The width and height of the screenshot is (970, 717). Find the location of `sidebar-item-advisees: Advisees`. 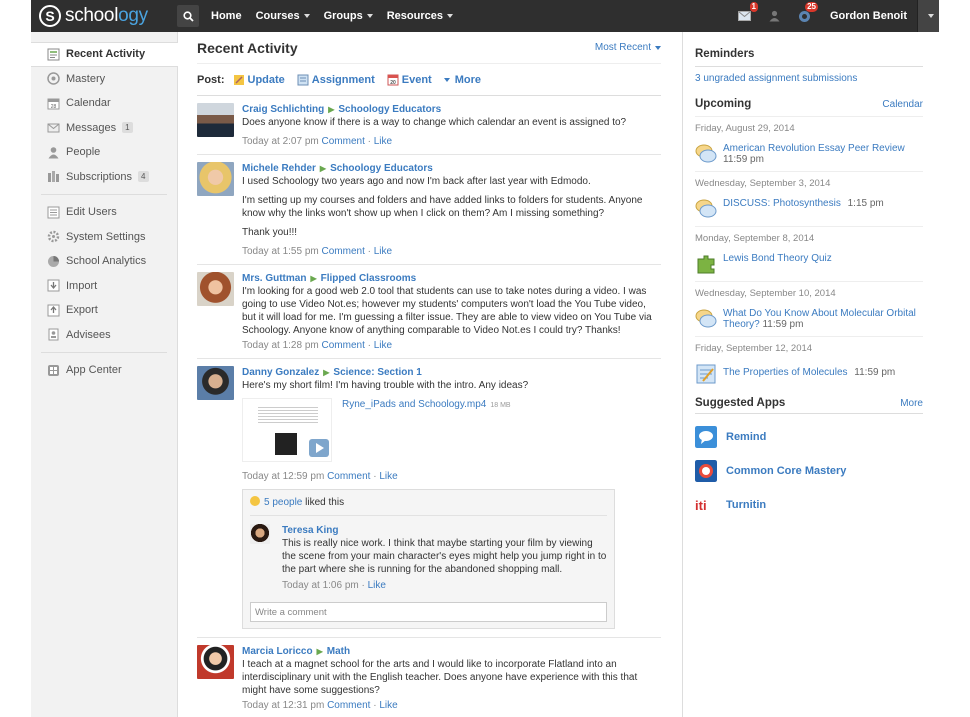

sidebar-item-advisees: Advisees is located at coordinates (104, 335).